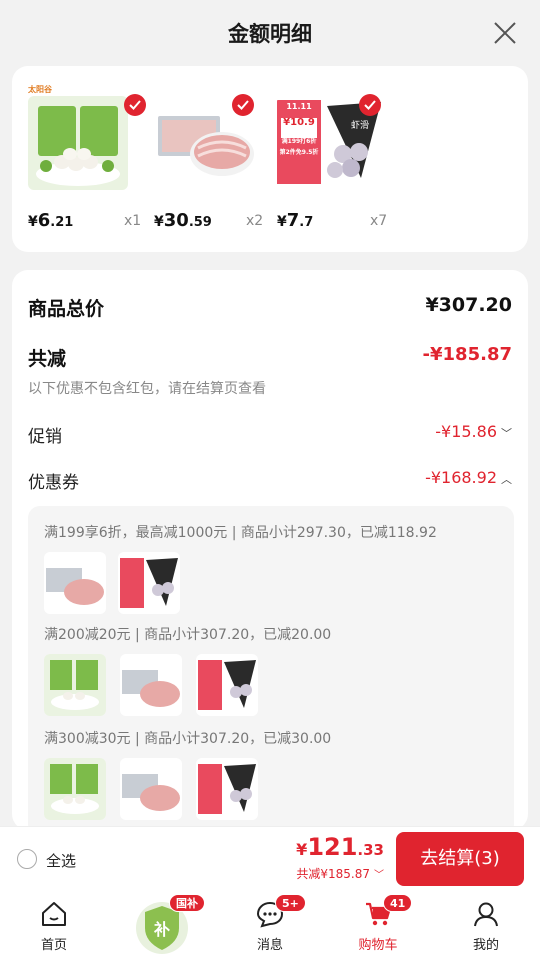 This screenshot has width=540, height=959. What do you see at coordinates (333, 874) in the screenshot?
I see `saved-amount-text: 共减¥185.87` at bounding box center [333, 874].